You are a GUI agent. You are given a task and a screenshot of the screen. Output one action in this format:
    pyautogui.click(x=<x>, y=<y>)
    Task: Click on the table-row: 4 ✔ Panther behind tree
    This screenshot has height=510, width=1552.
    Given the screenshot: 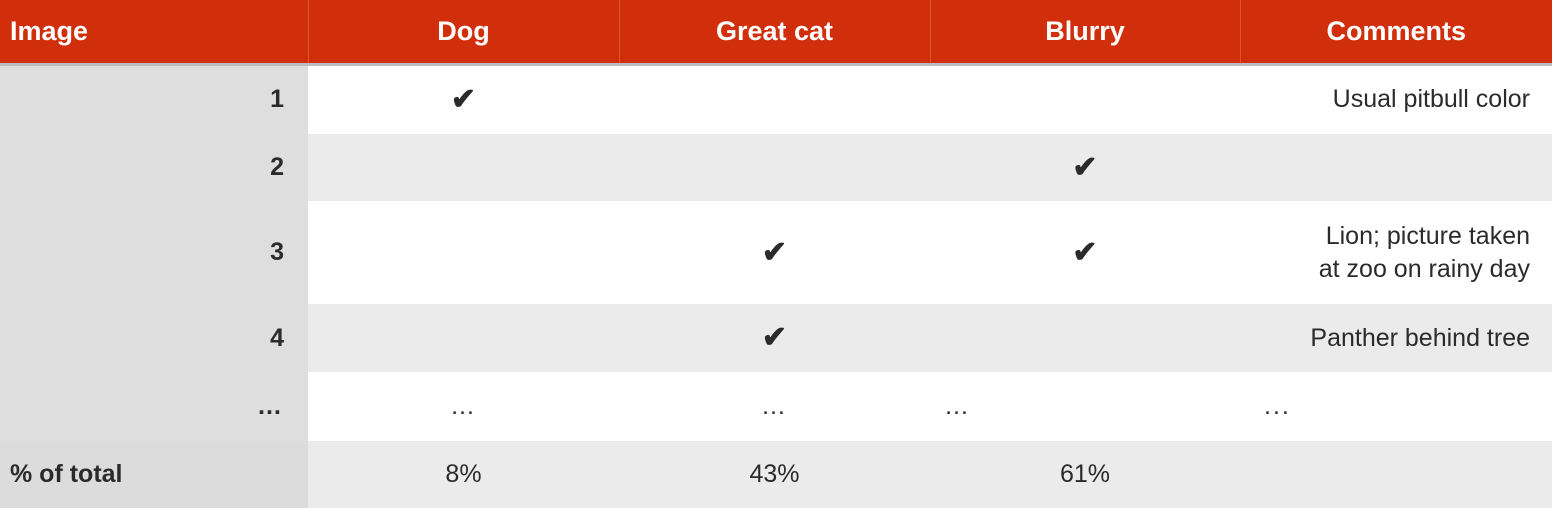 What is the action you would take?
    pyautogui.click(x=776, y=338)
    